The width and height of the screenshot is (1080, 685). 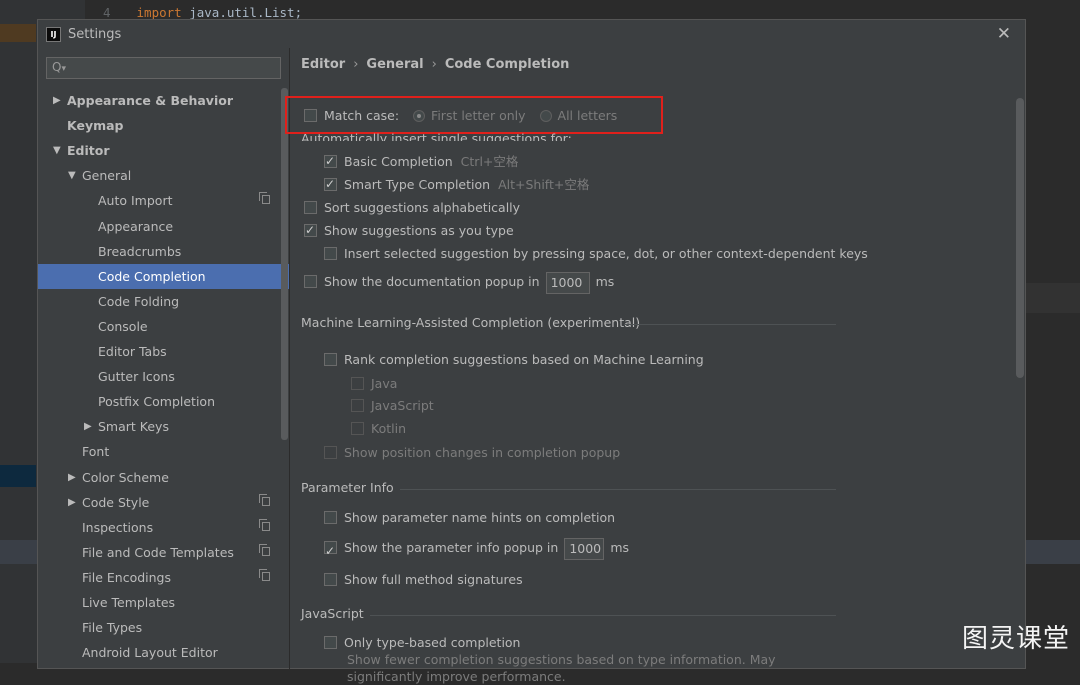 I want to click on ml-kotlin-label: Kotlin, so click(x=388, y=428).